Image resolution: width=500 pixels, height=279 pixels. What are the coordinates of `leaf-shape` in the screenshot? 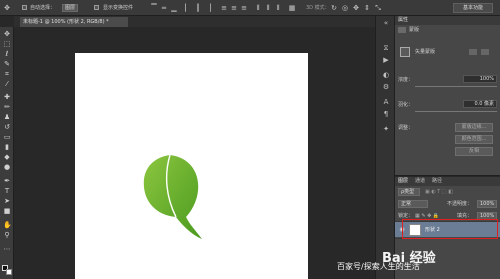 It's located at (172, 197).